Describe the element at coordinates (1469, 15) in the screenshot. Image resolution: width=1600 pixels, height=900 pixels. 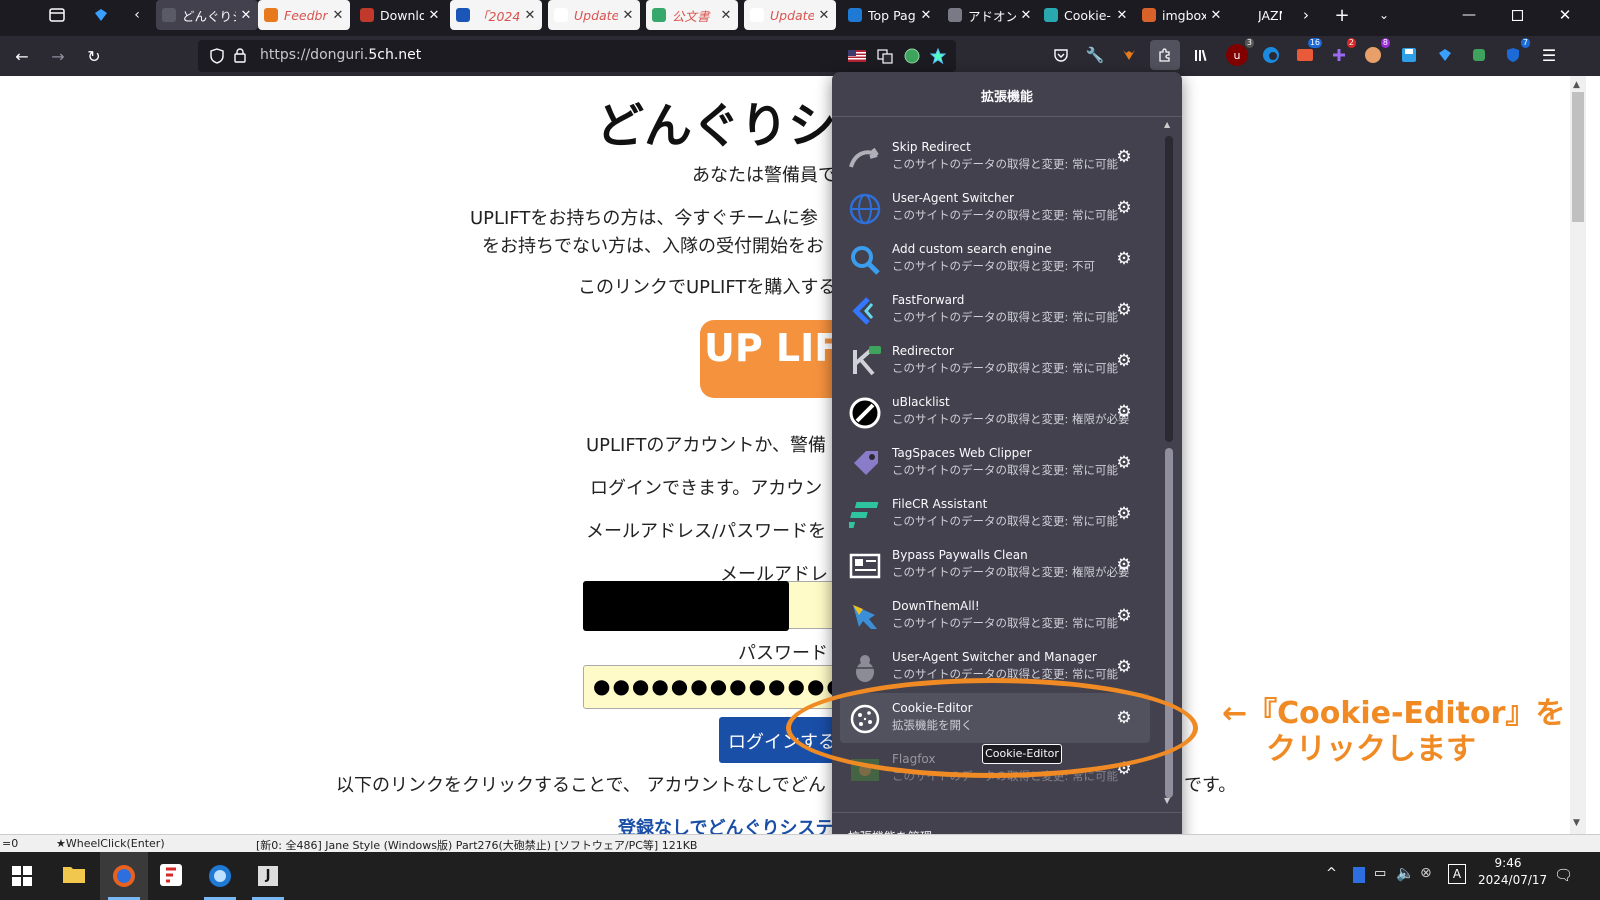
I see `minimize-icon: —` at that location.